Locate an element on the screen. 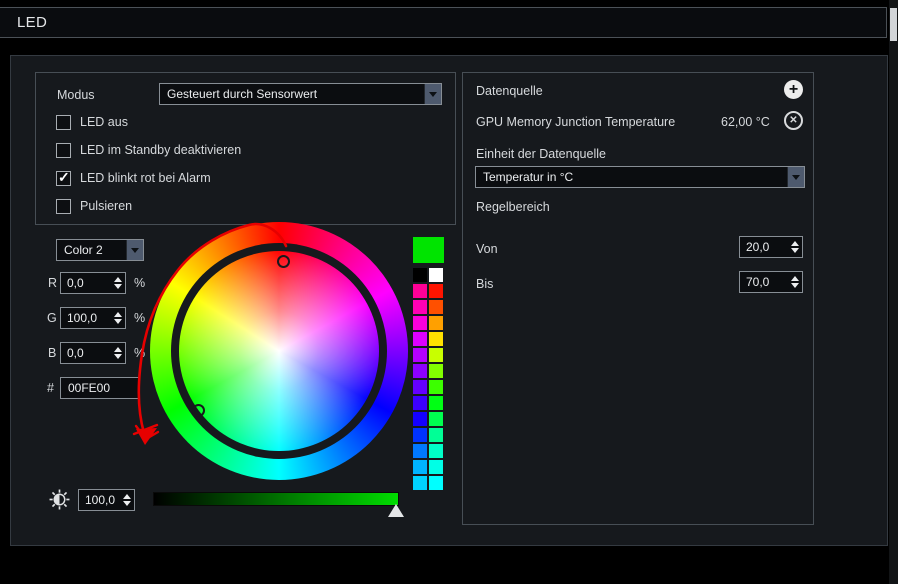  channel-label-g: G is located at coordinates (52, 318).